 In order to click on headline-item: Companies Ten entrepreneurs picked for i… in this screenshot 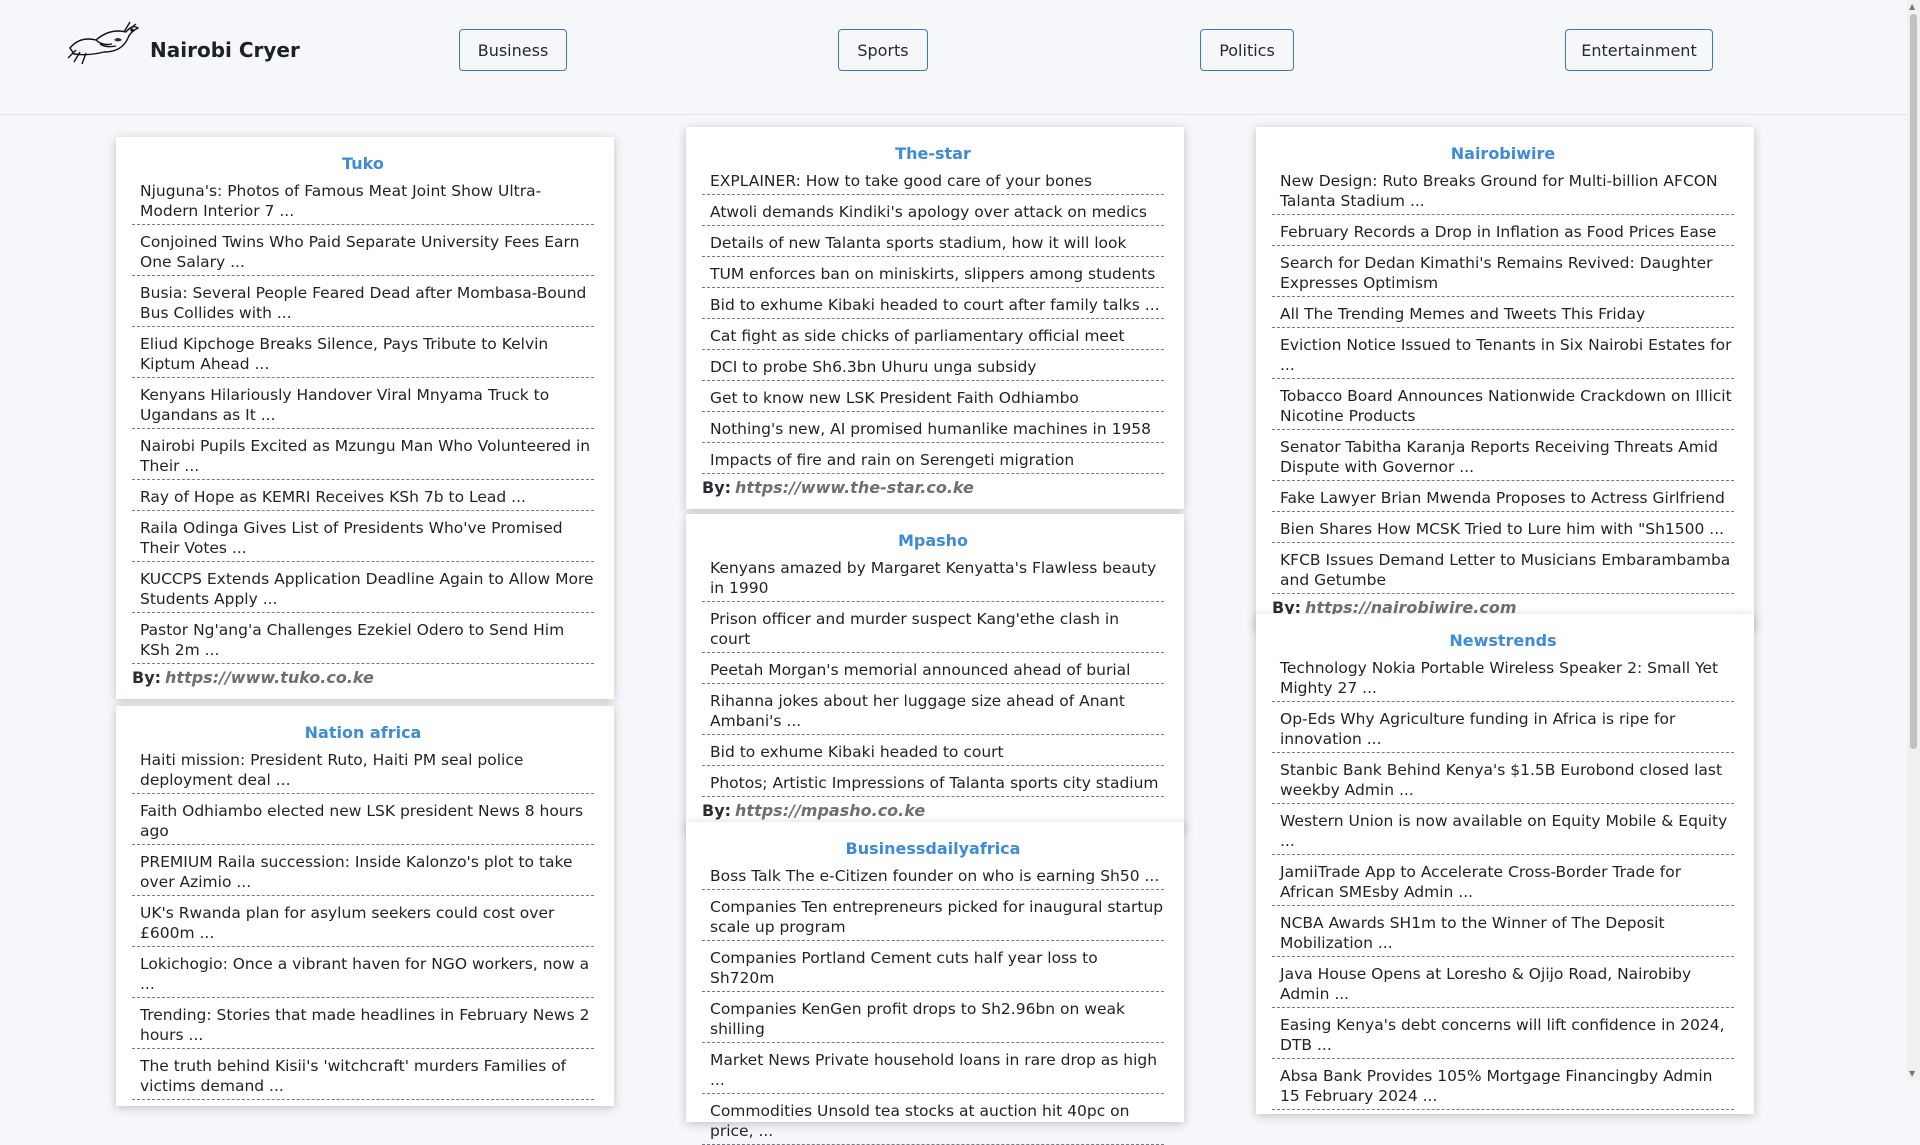, I will do `click(933, 917)`.